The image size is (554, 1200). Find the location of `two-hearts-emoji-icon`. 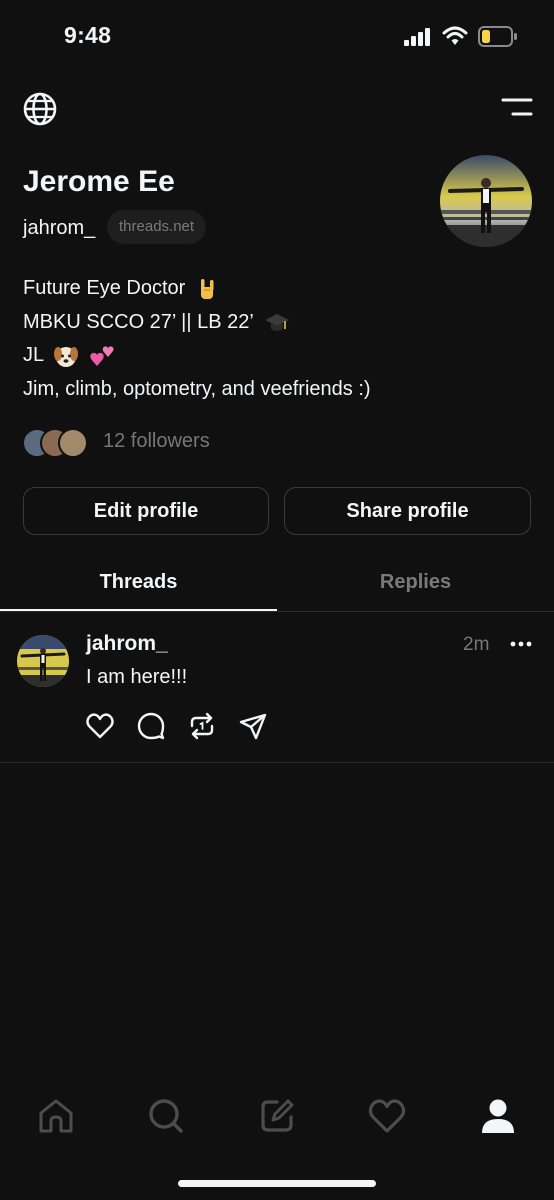

two-hearts-emoji-icon is located at coordinates (101, 356).